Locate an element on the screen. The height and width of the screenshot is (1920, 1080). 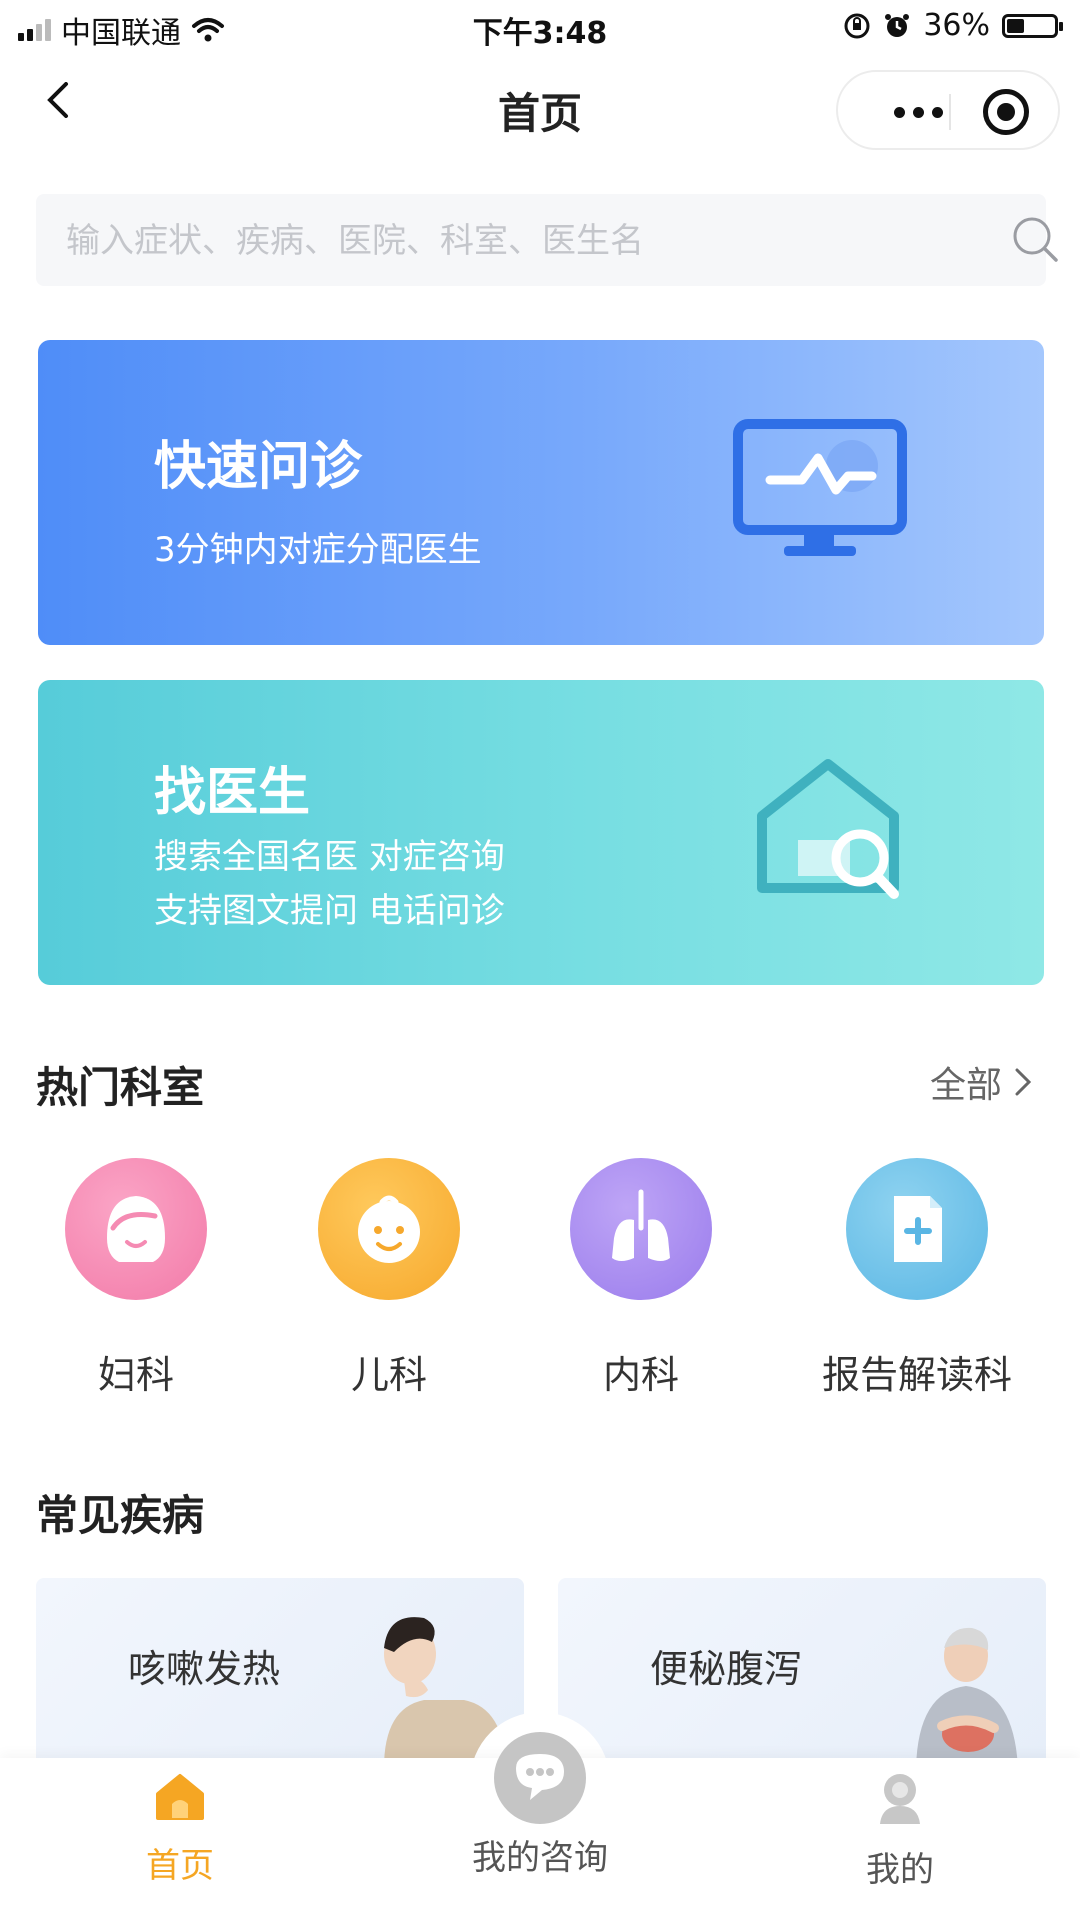
target-circle-icon is located at coordinates (1006, 112).